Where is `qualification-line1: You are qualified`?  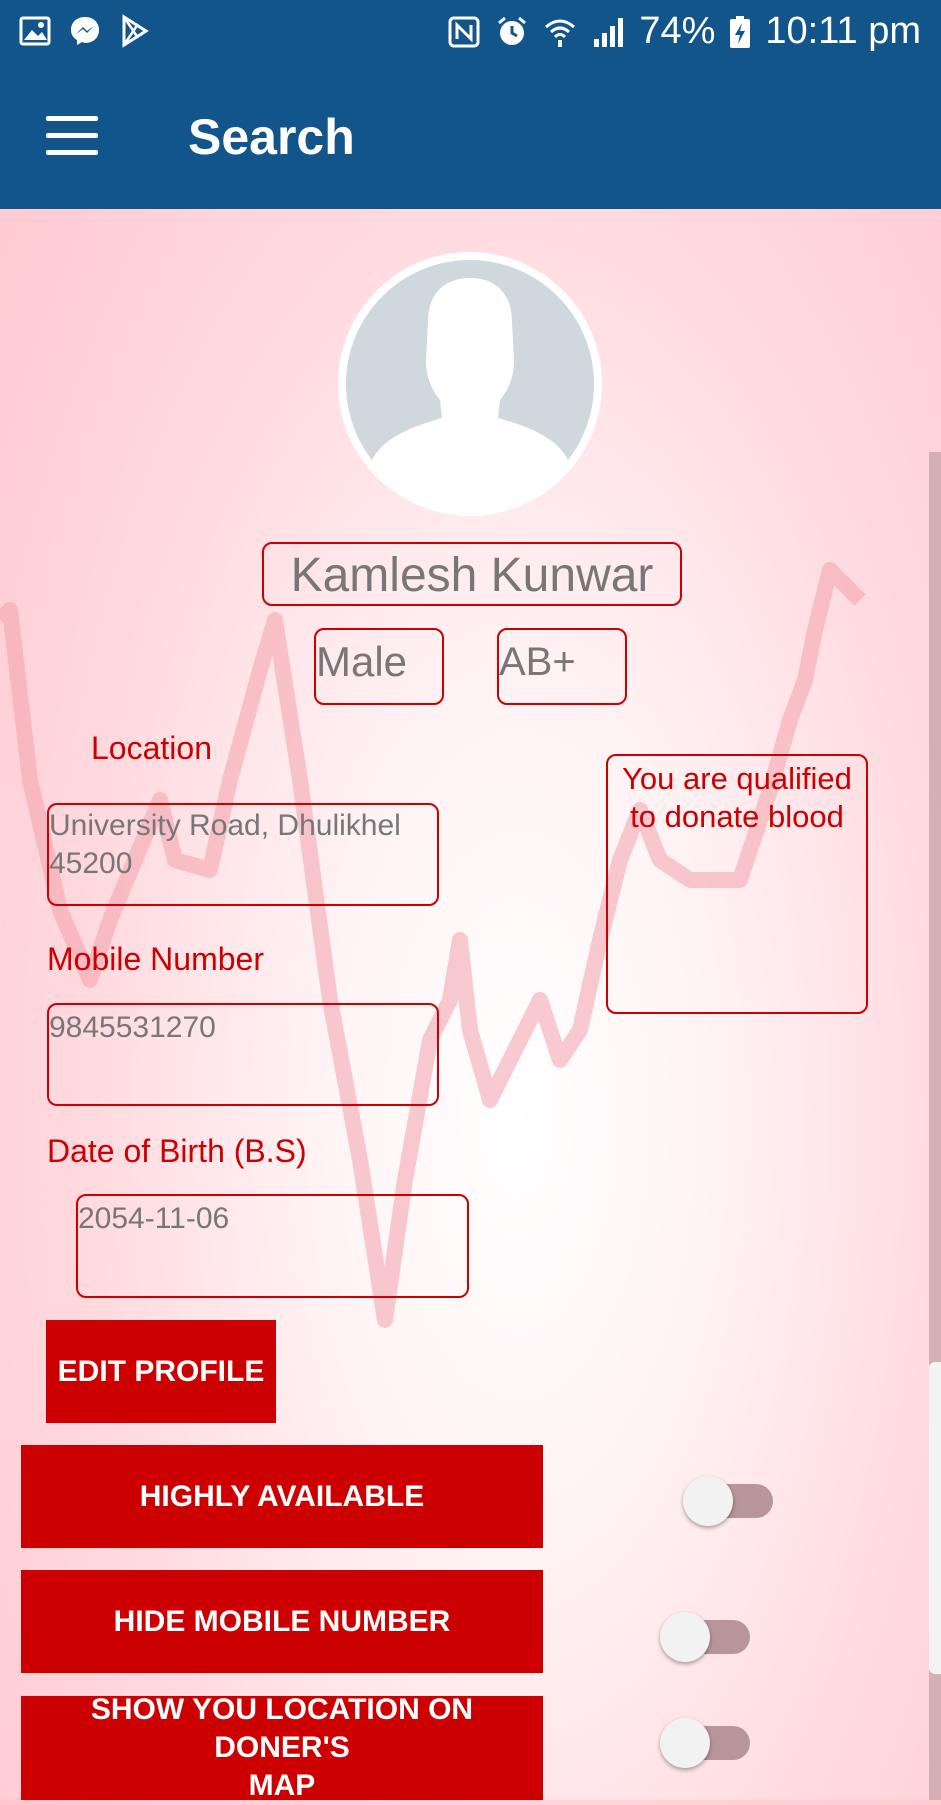
qualification-line1: You are qualified is located at coordinates (737, 778).